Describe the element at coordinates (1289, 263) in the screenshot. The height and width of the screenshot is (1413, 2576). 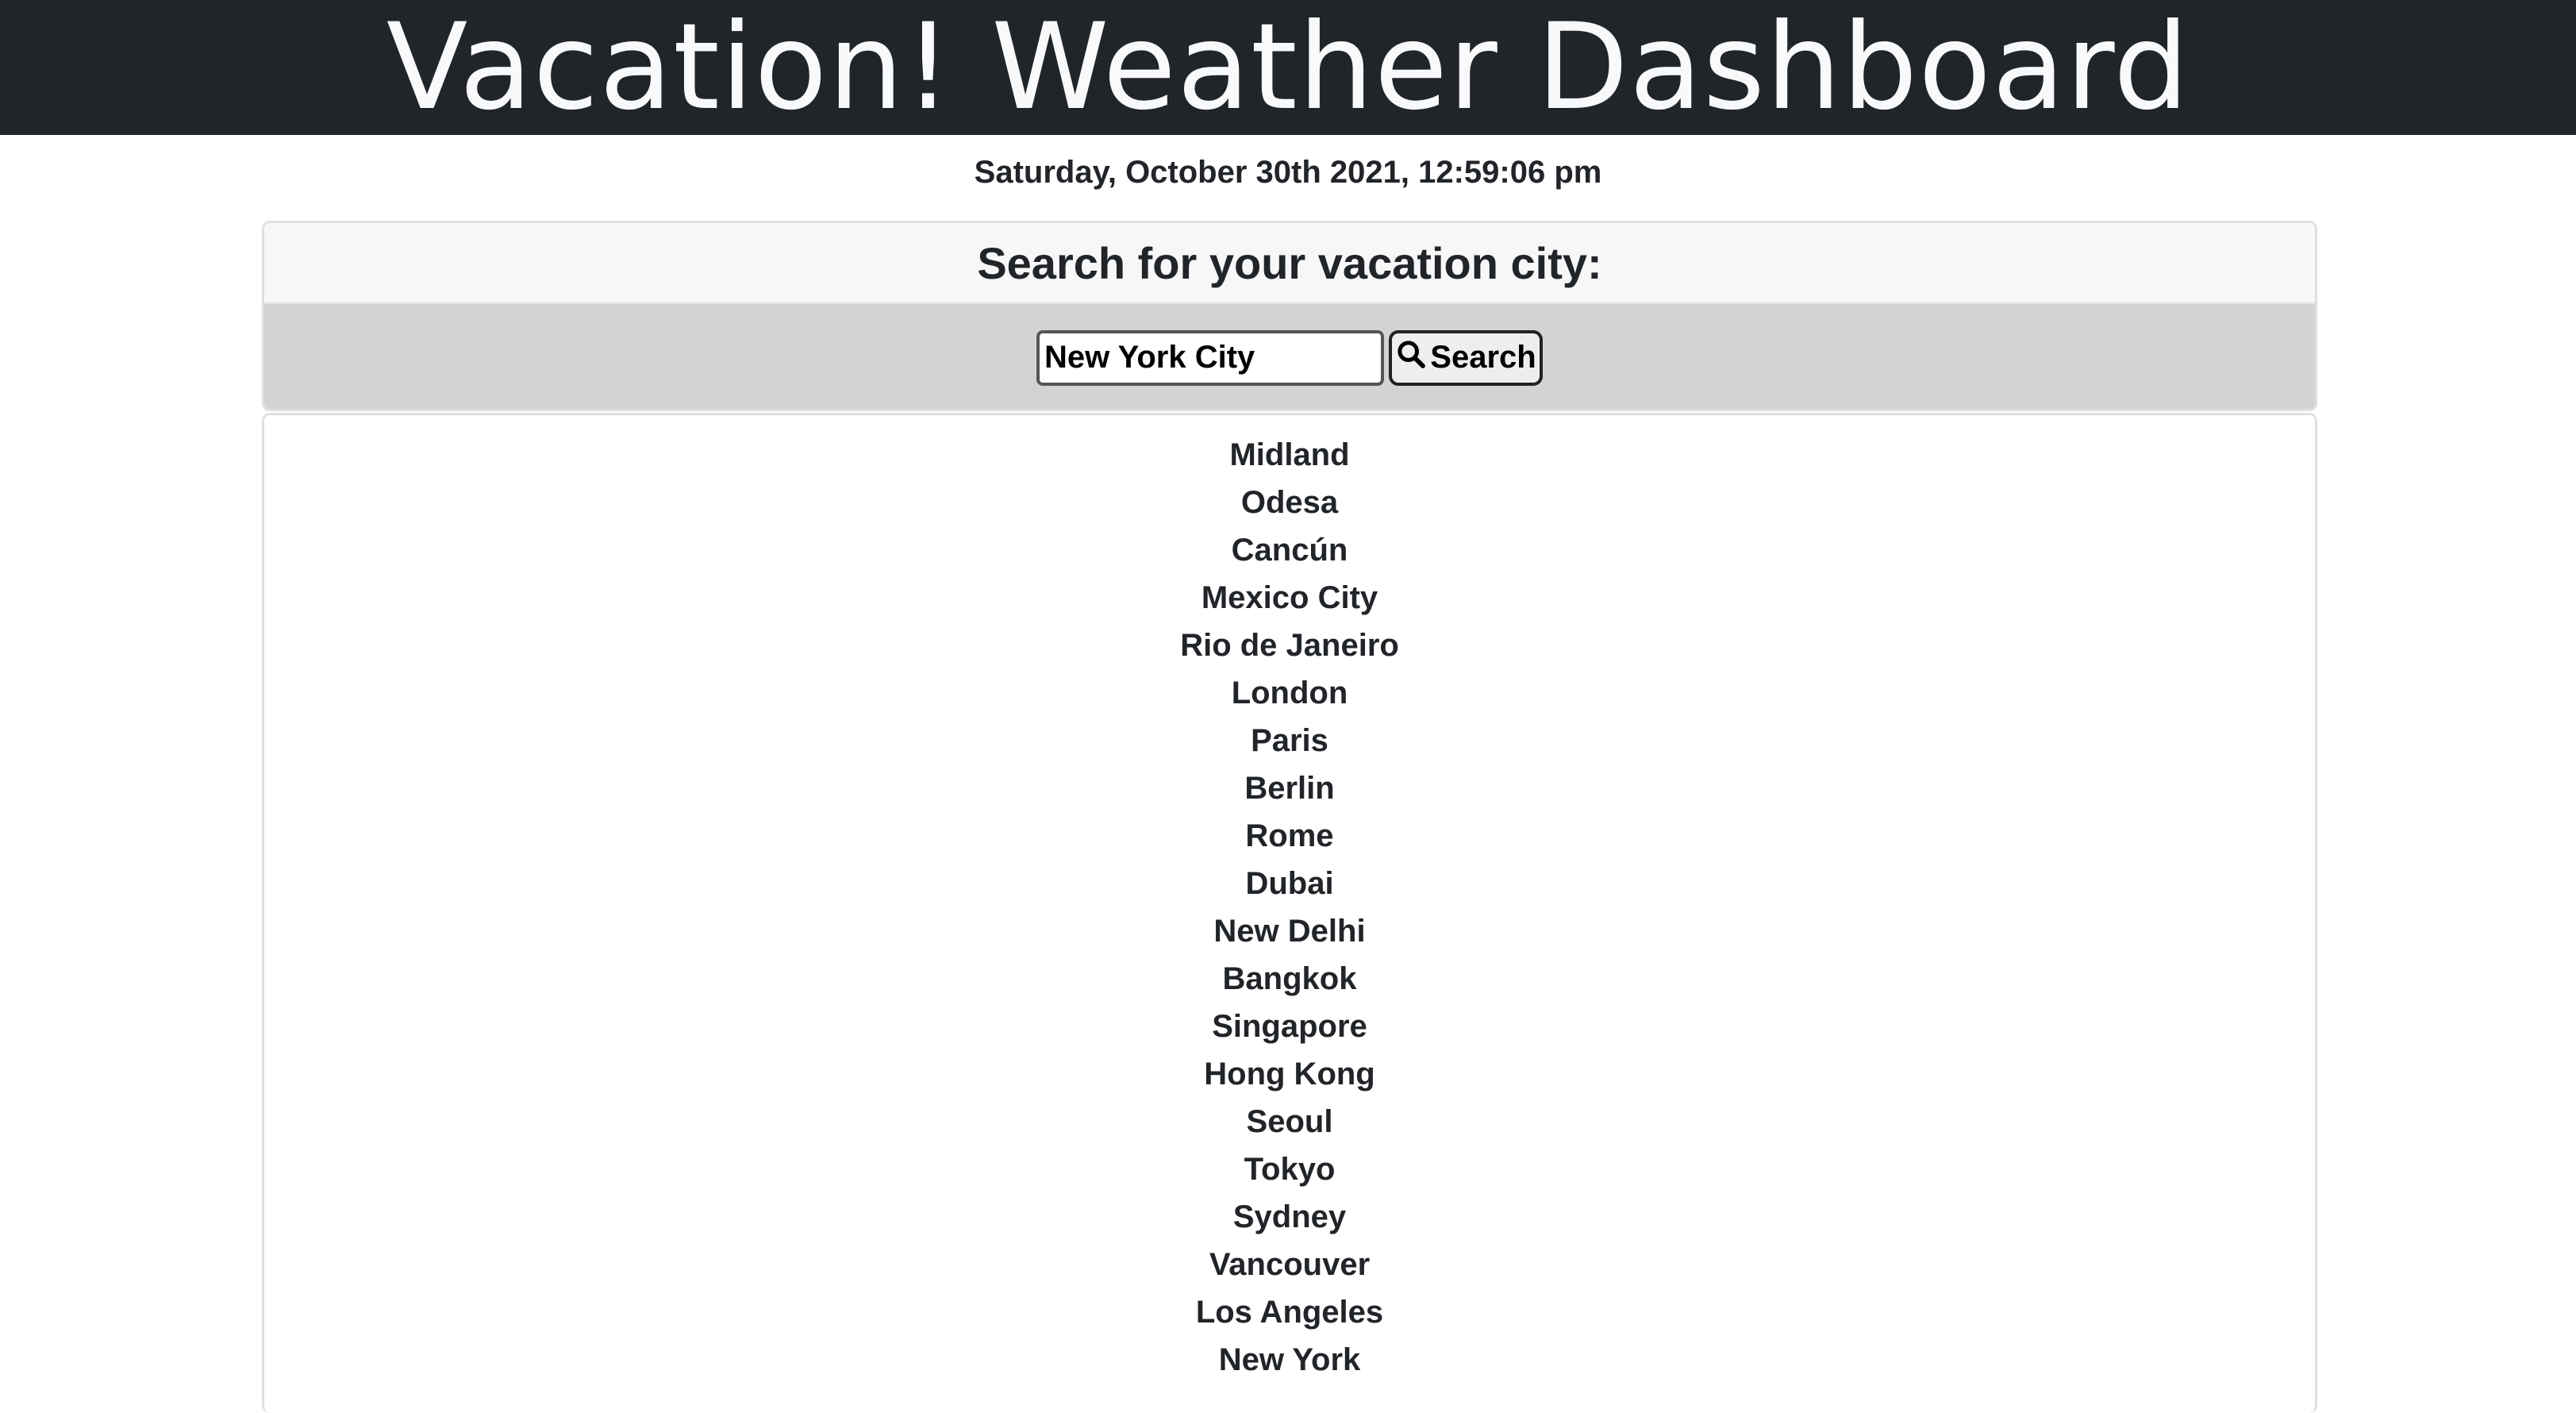
I see `search-heading: Search for your vacation city:` at that location.